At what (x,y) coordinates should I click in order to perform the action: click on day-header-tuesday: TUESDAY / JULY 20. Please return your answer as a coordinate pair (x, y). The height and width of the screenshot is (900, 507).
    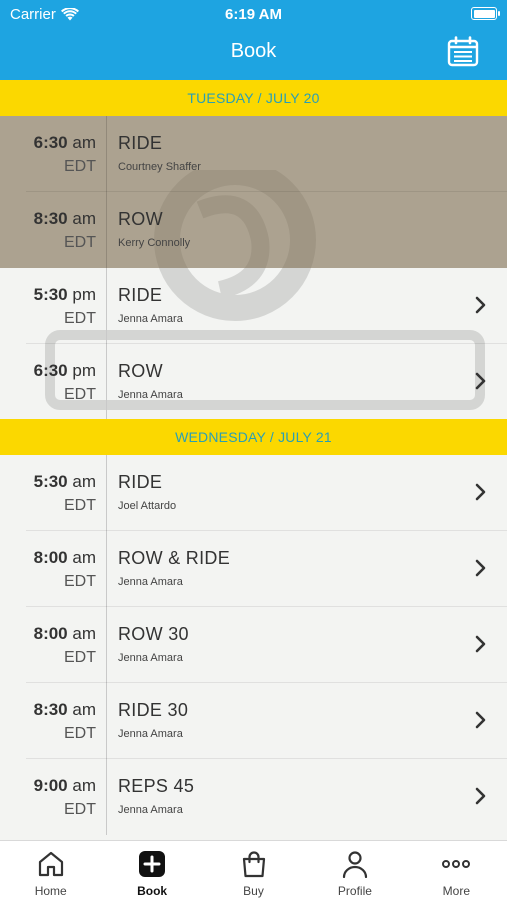
    Looking at the image, I should click on (253, 98).